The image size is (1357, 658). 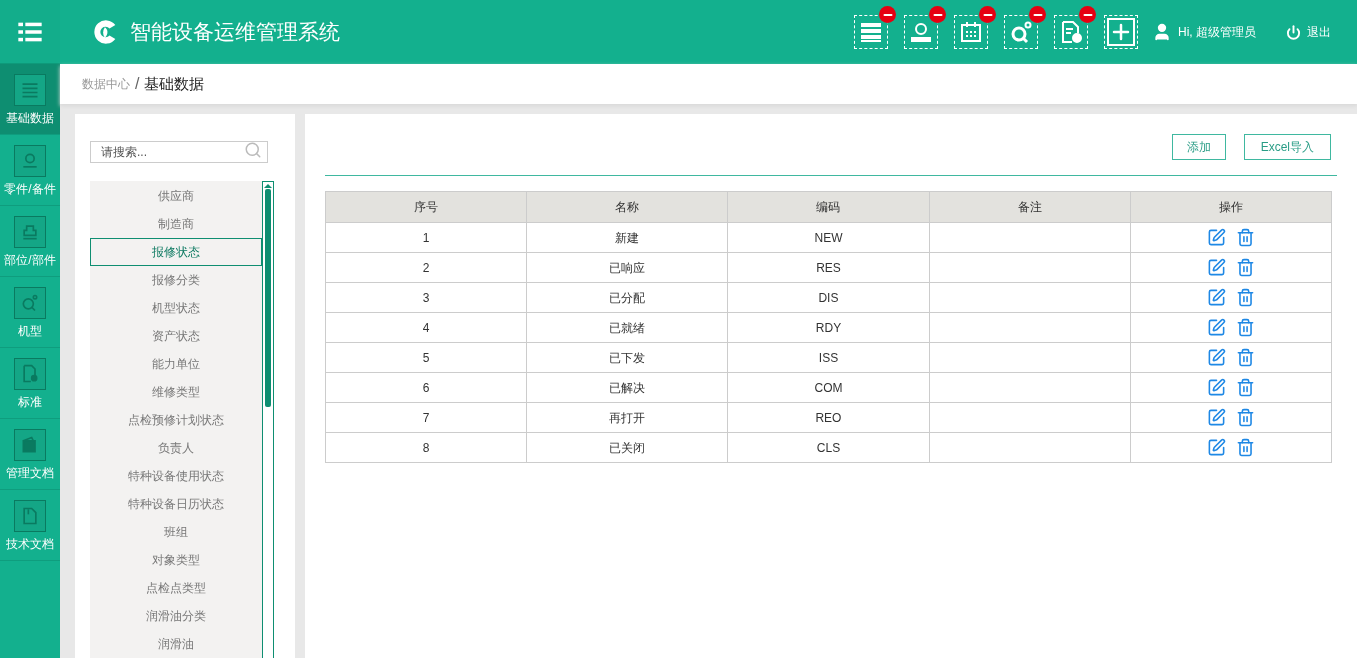 What do you see at coordinates (176, 616) in the screenshot?
I see `category-item: 润滑油分类` at bounding box center [176, 616].